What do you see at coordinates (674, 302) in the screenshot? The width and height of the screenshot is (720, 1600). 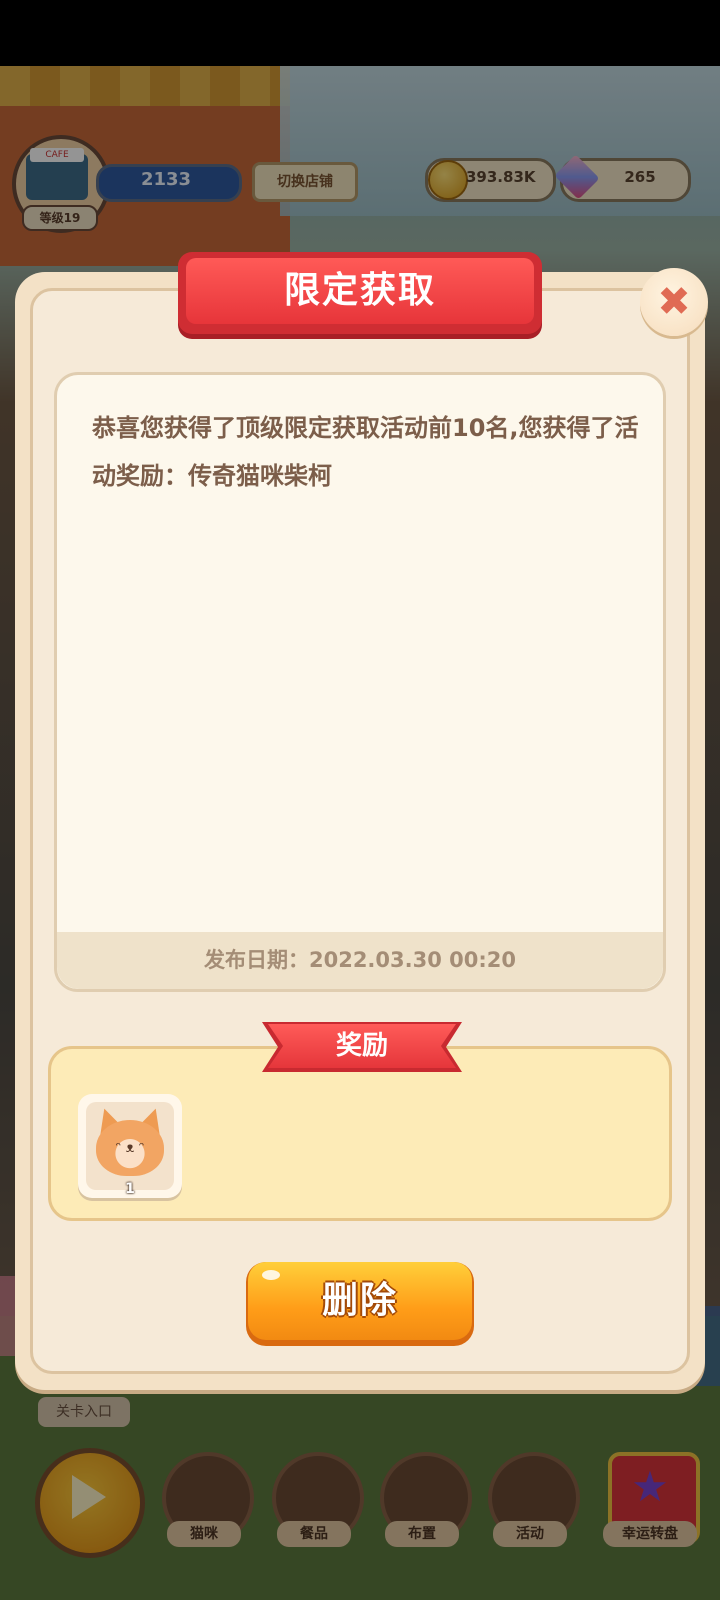 I see `close-icon: ✖` at bounding box center [674, 302].